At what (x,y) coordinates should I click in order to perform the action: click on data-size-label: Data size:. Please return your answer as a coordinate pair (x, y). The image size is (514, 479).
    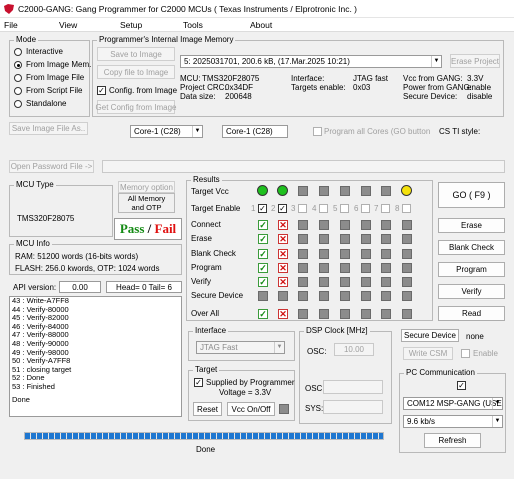
    Looking at the image, I should click on (198, 96).